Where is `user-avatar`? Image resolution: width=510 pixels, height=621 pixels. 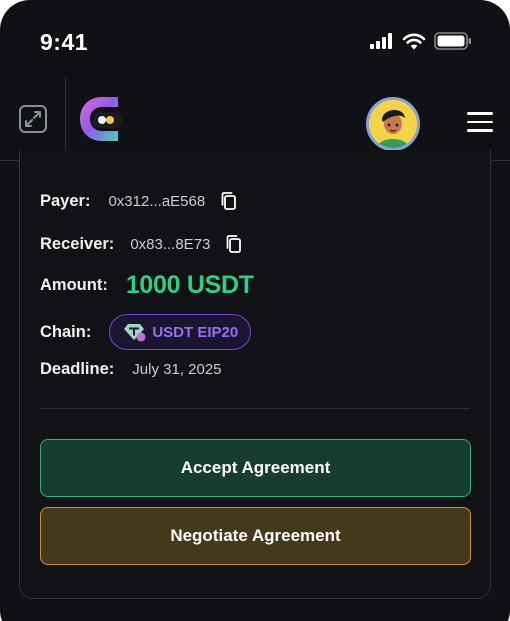
user-avatar is located at coordinates (393, 124).